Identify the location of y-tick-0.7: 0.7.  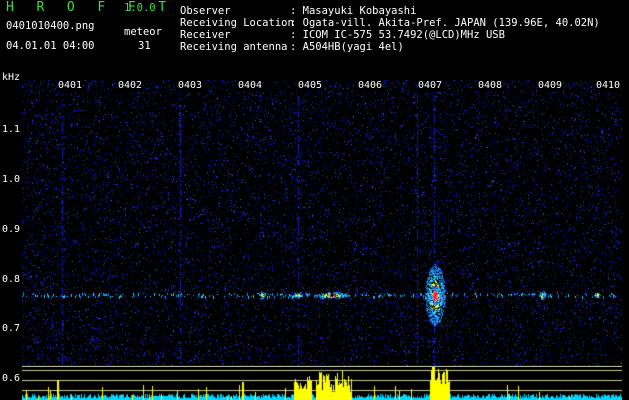
(10, 328).